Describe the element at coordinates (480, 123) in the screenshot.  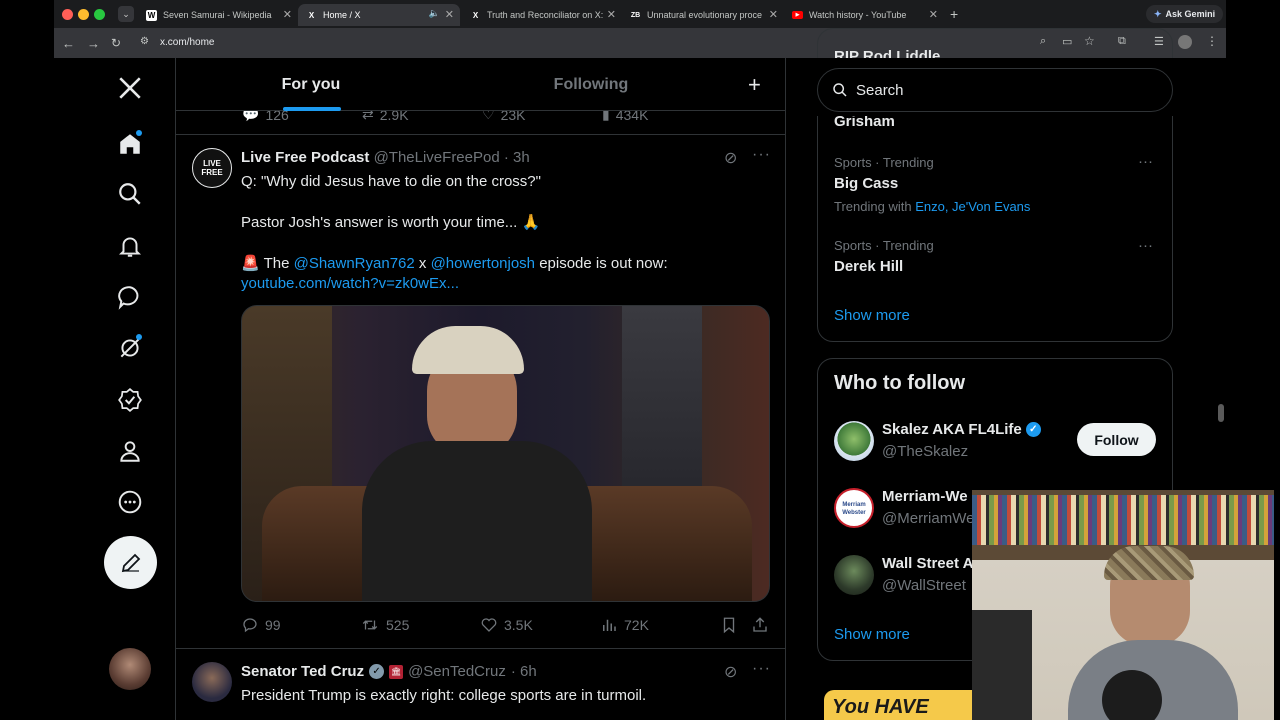
I see `previous-post-actions: 💬 126 ⇄ 2.9K ♡ 23K ▮ 434K` at that location.